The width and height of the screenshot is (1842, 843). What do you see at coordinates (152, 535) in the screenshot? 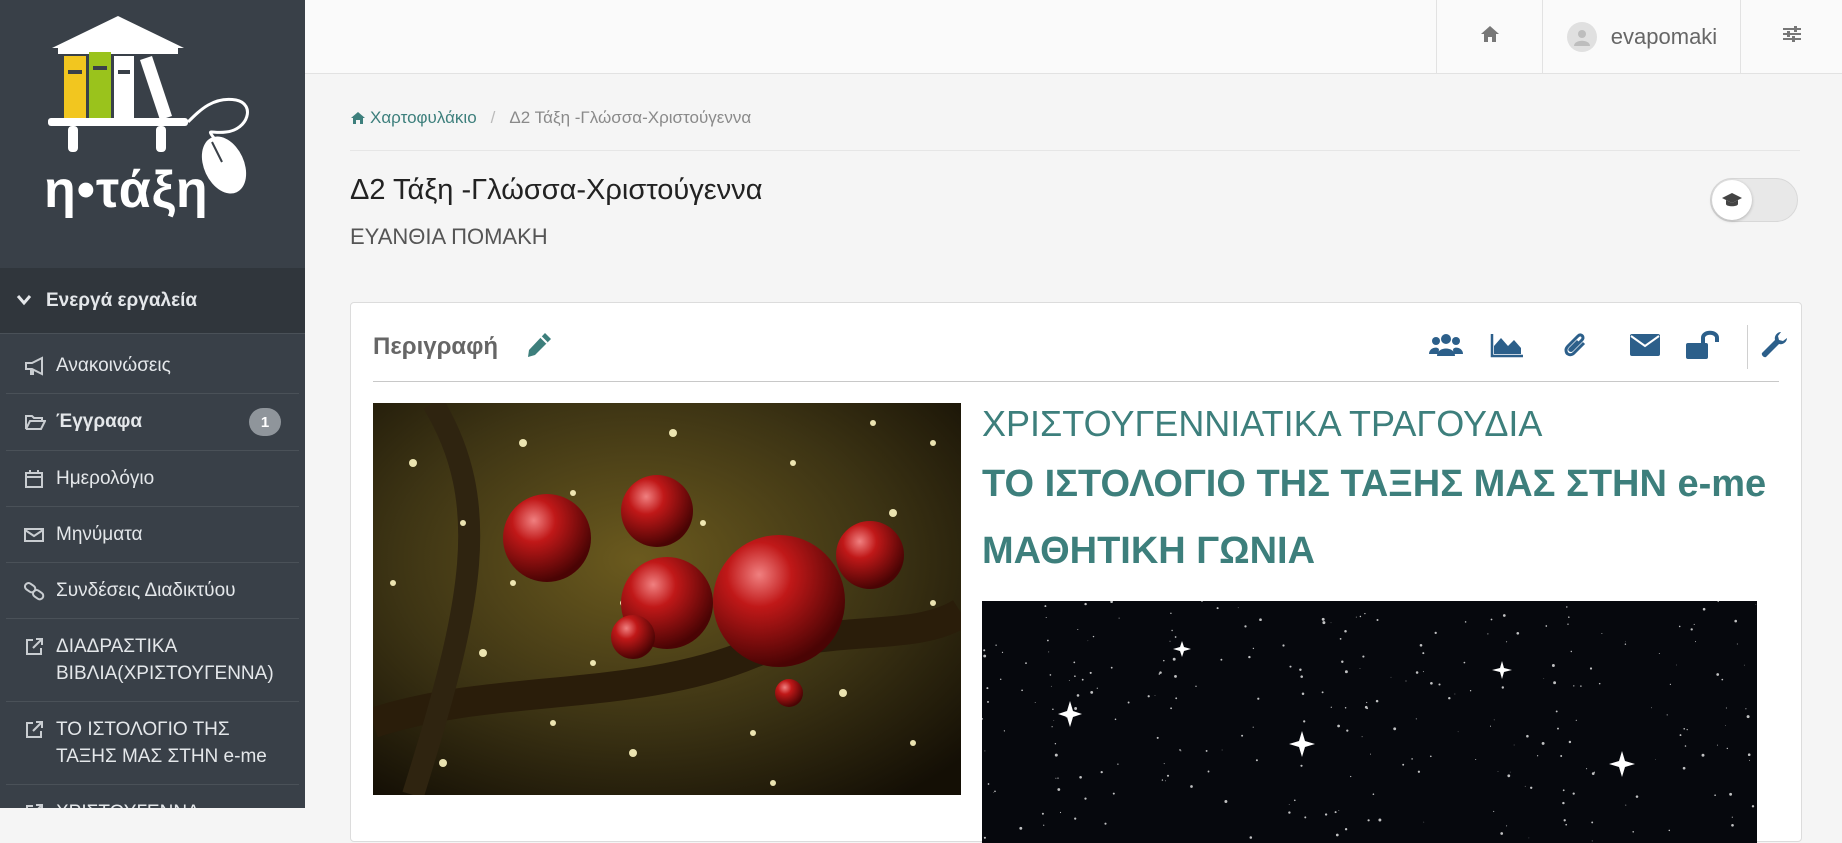
I see `sidebar-item-messages: Μηνύματα` at bounding box center [152, 535].